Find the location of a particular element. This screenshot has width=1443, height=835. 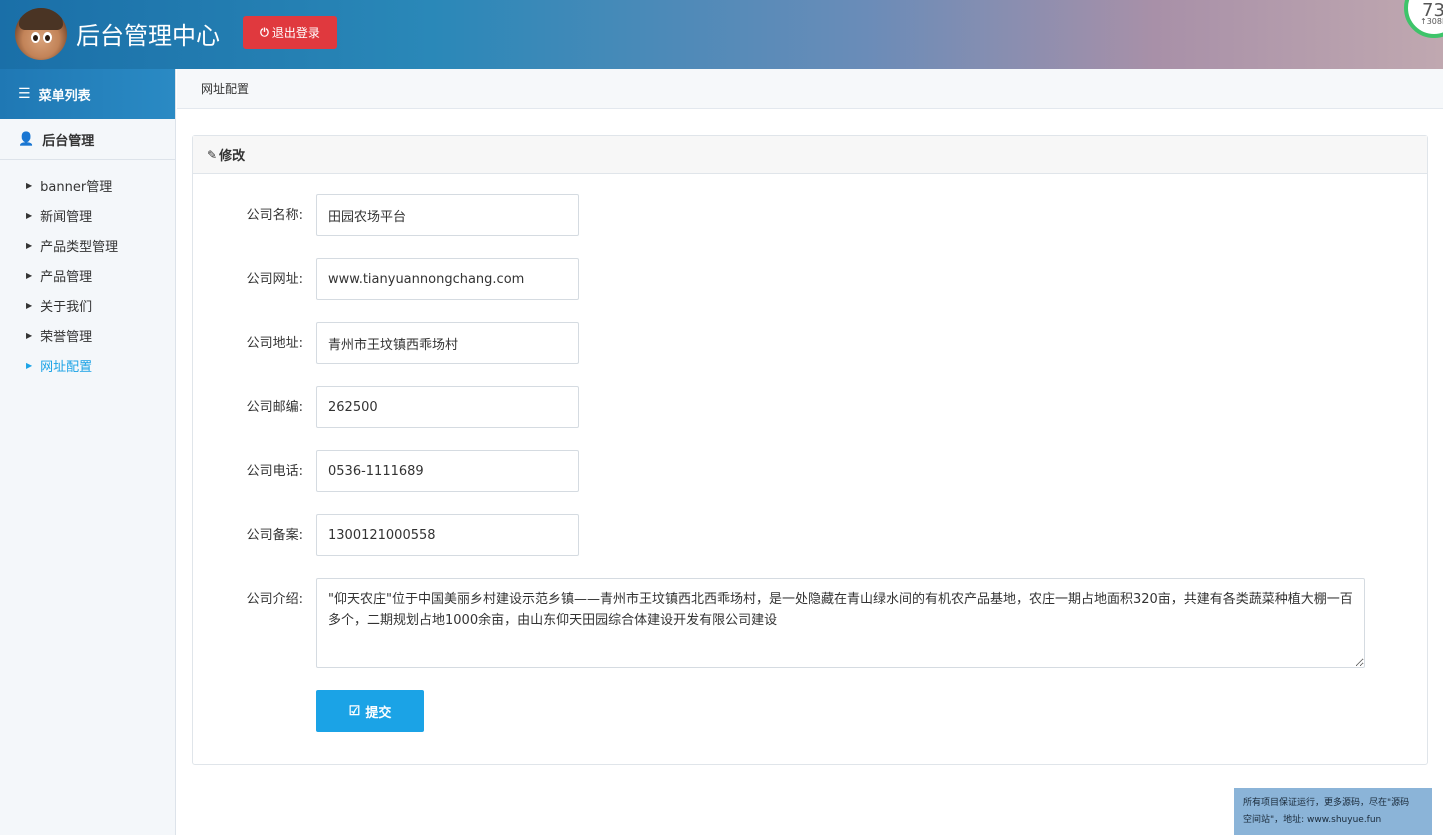

sidebar-item-label: banner管理 is located at coordinates (76, 187).